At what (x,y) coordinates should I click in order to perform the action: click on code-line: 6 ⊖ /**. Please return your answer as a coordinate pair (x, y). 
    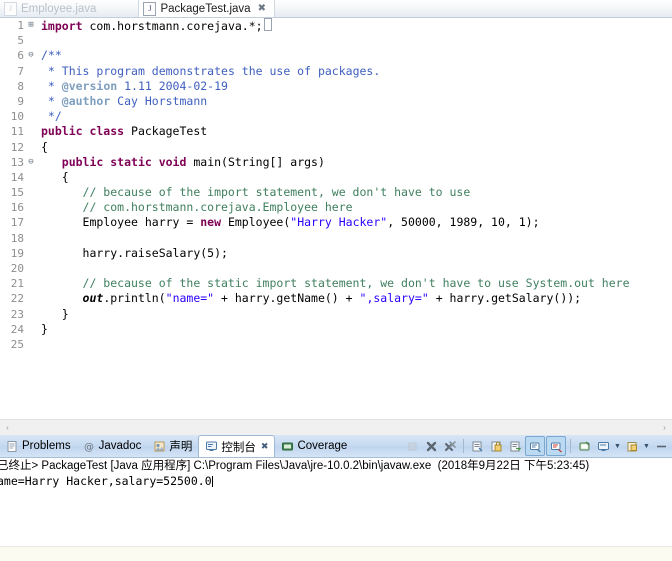
    Looking at the image, I should click on (336, 55).